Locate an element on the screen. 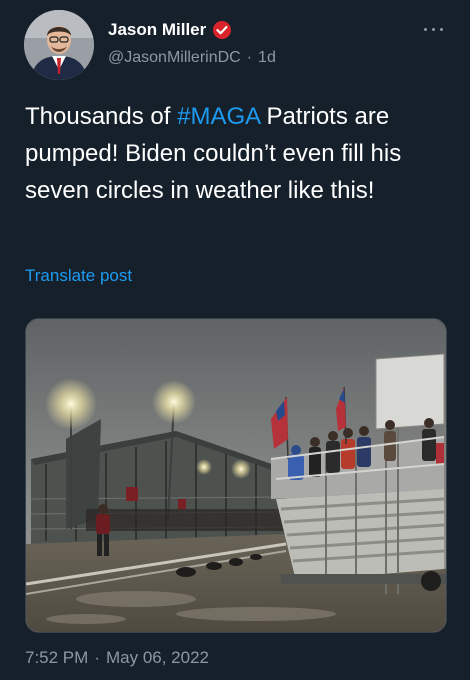 Image resolution: width=470 pixels, height=680 pixels. author-meta-row: @JasonMillerinDC · 1d is located at coordinates (192, 58).